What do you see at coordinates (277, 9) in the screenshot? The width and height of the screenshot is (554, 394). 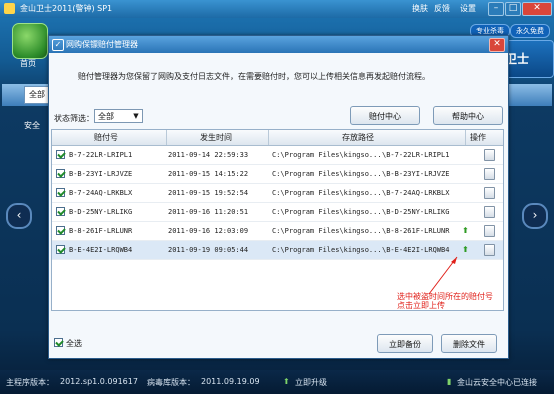 I see `title-bar: 金山卫士2011(警钟) SP1 换肤 反馈 设置 – □ ✕` at bounding box center [277, 9].